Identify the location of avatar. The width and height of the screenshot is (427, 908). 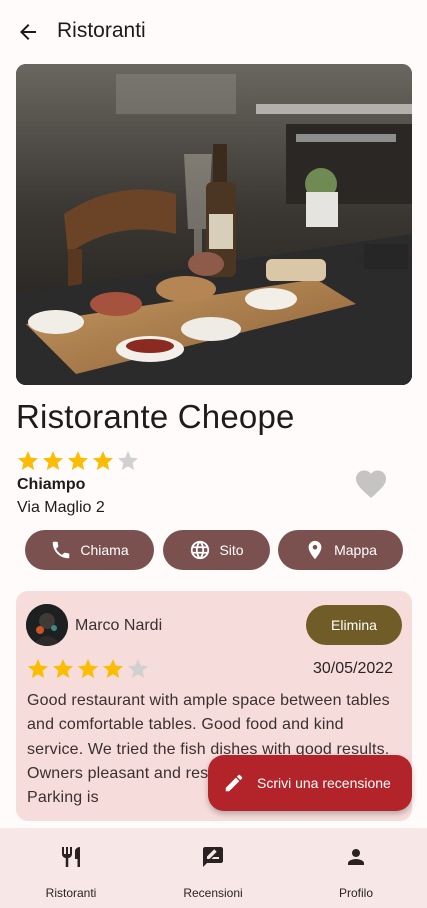
(47, 625).